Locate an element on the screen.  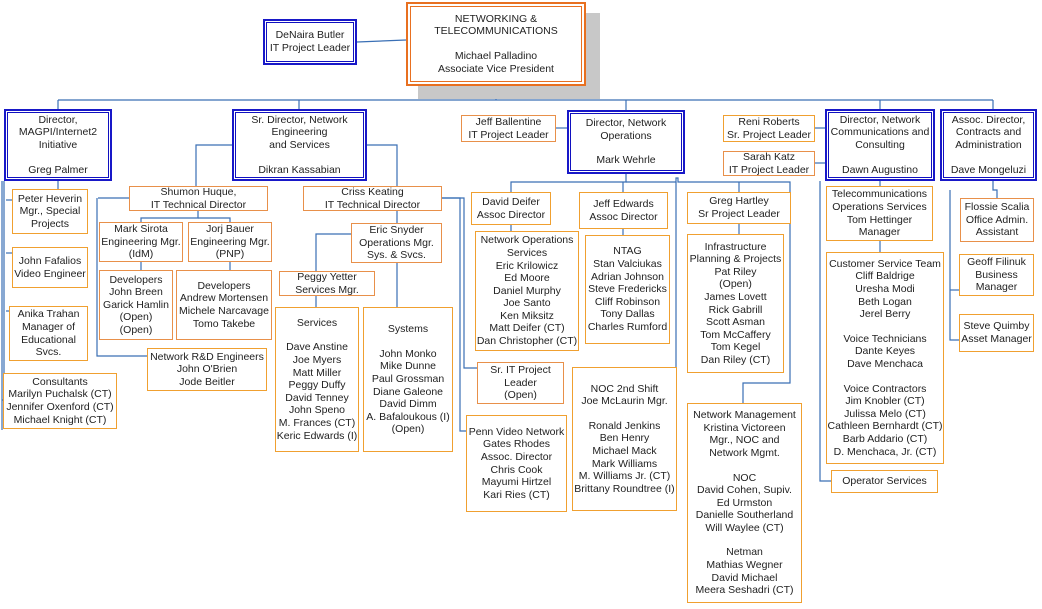
box-text-line: John Breen is located at coordinates (136, 292).